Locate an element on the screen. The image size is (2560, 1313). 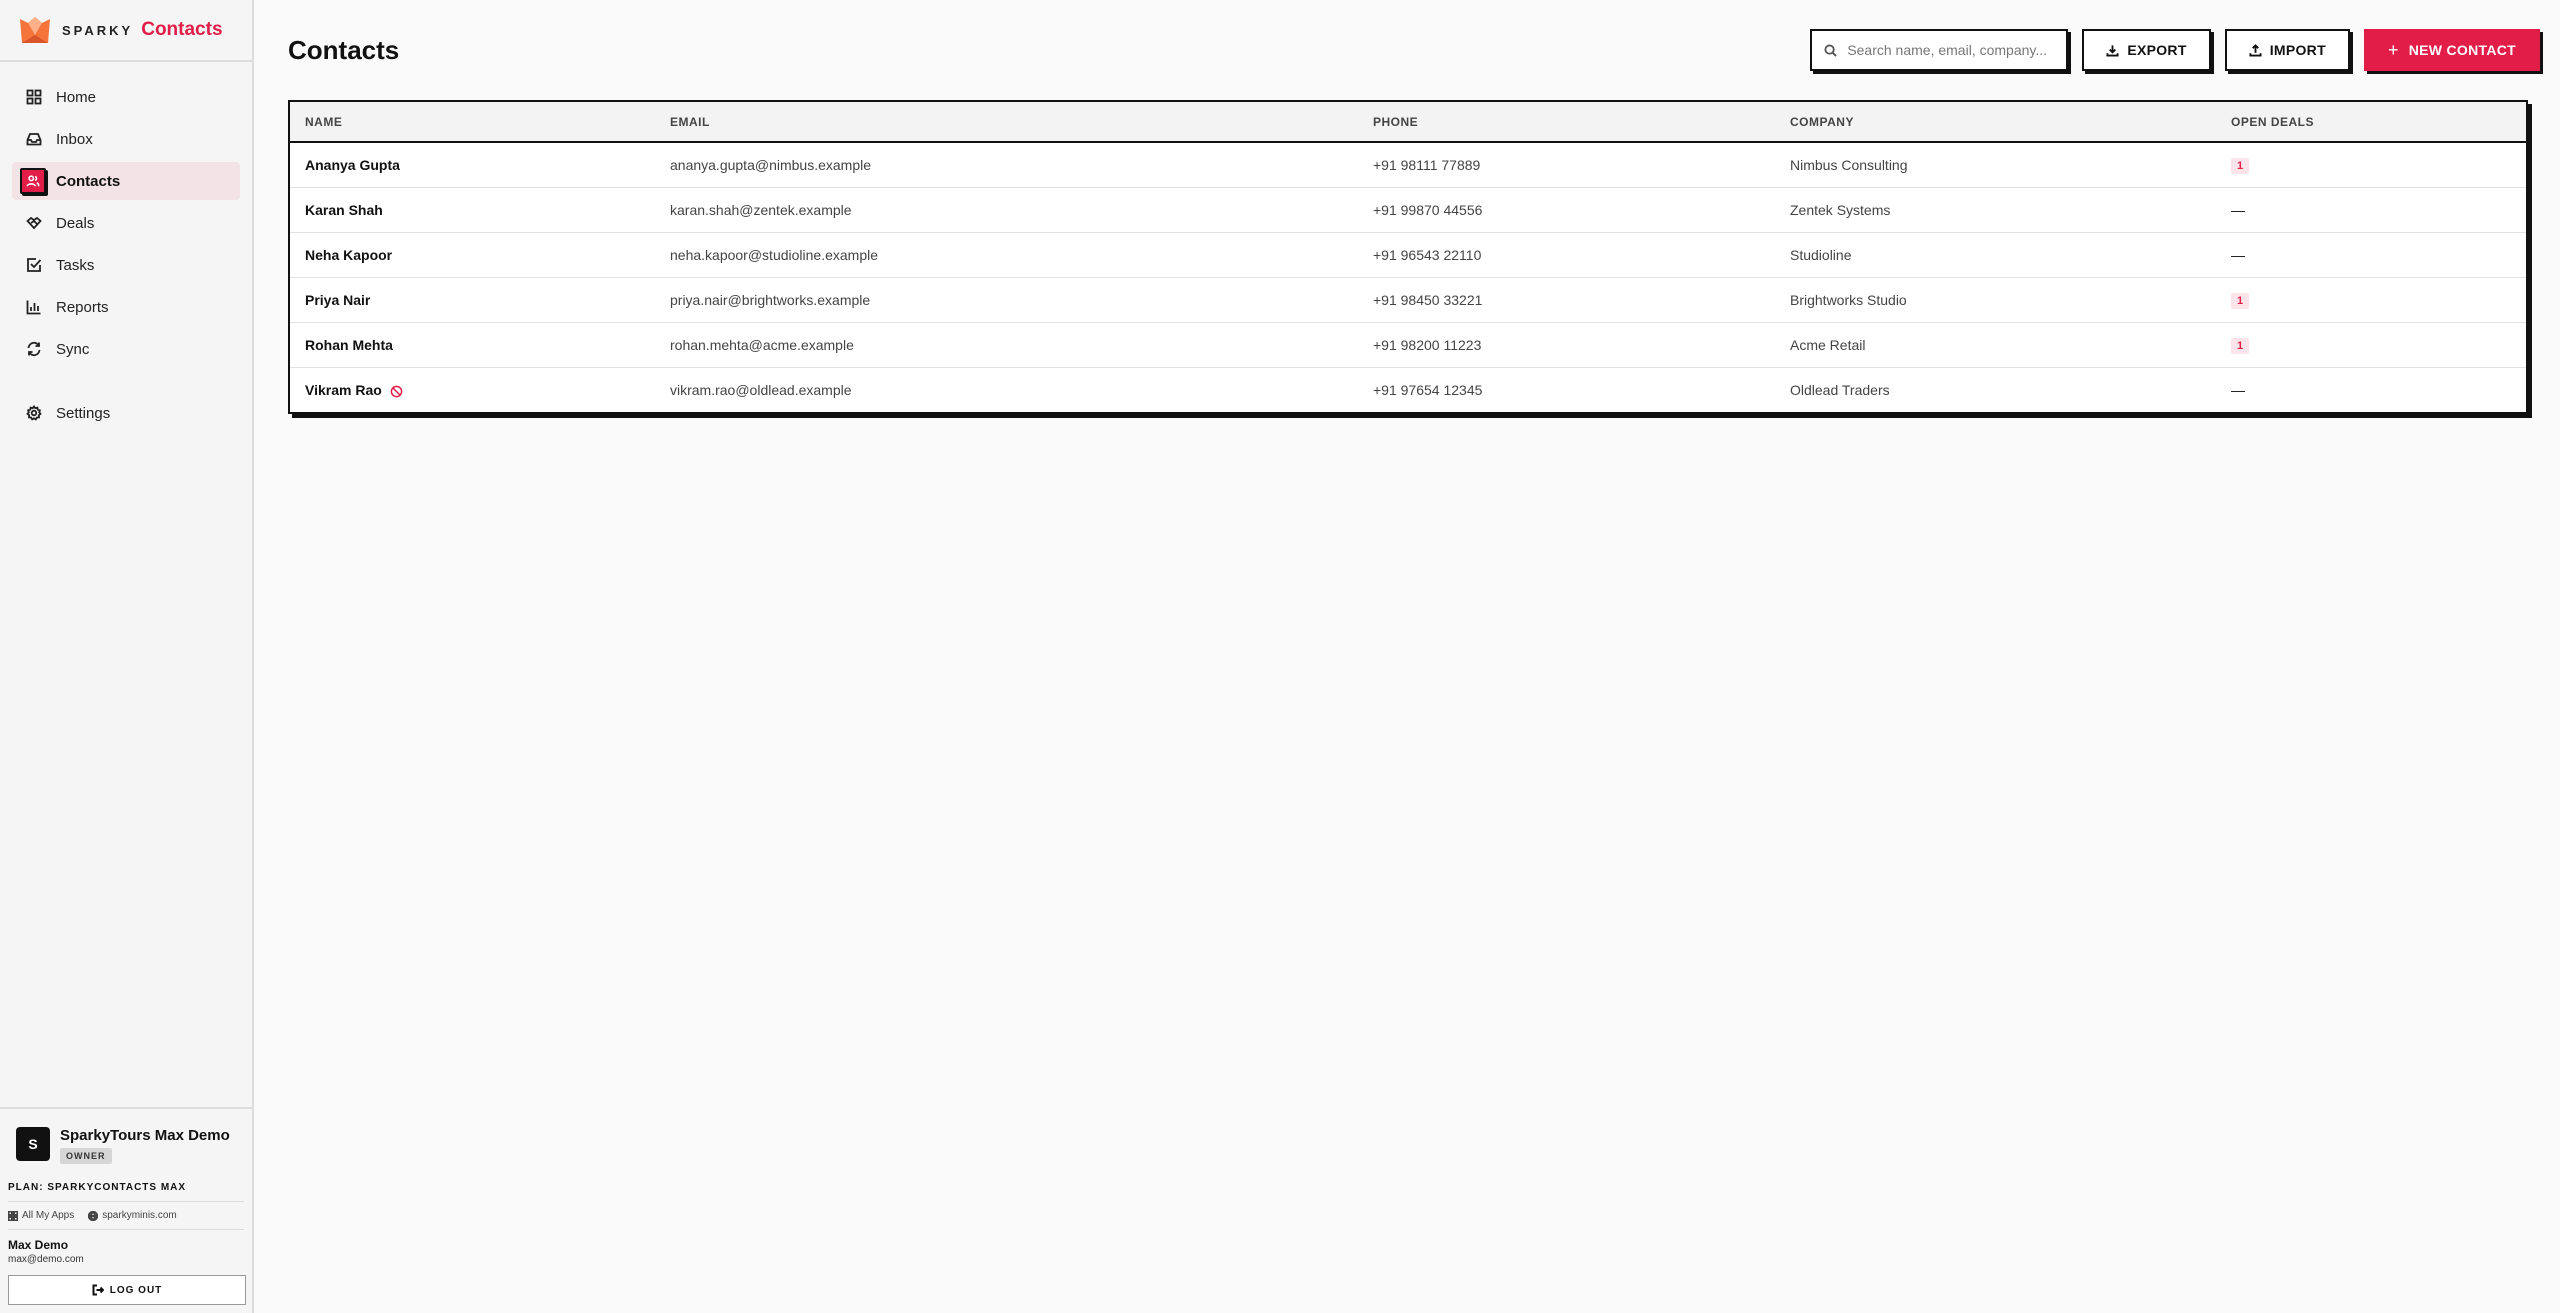
header-actions: EXPORT IMPORT + NEW CONTACT is located at coordinates (2175, 50).